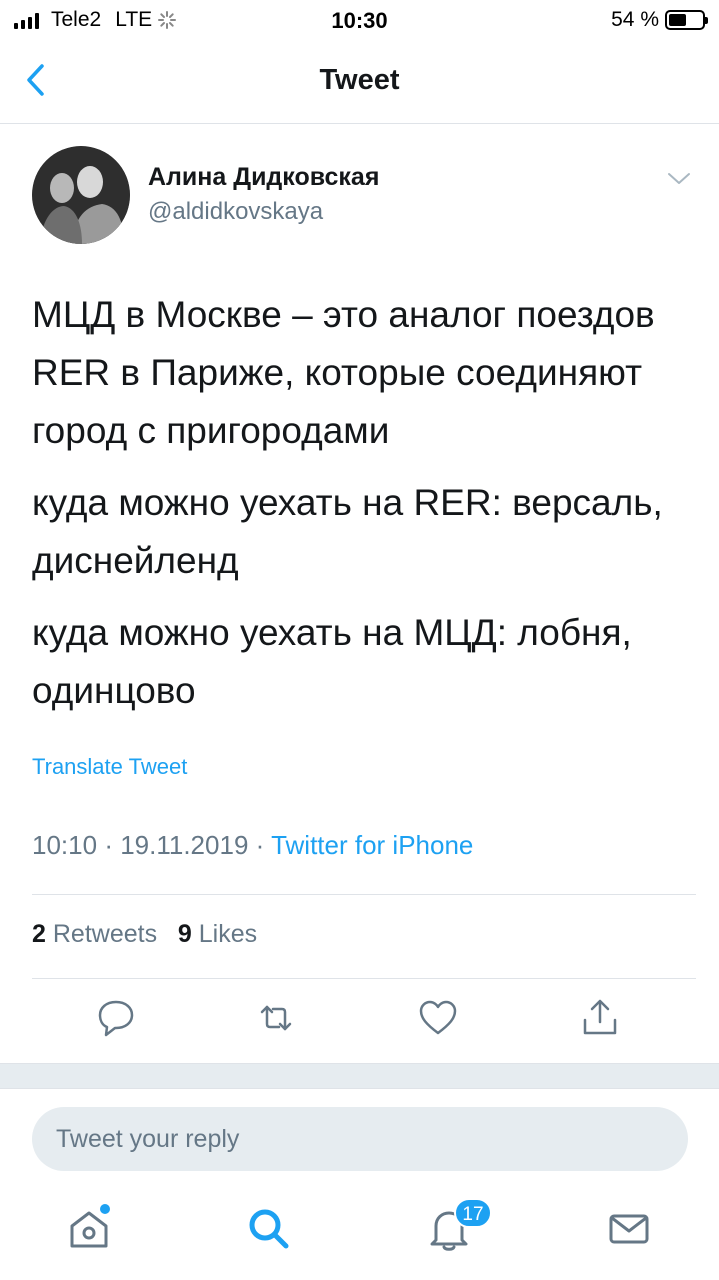 The height and width of the screenshot is (1280, 719). I want to click on author-handle: @aldidkovskaya, so click(235, 212).